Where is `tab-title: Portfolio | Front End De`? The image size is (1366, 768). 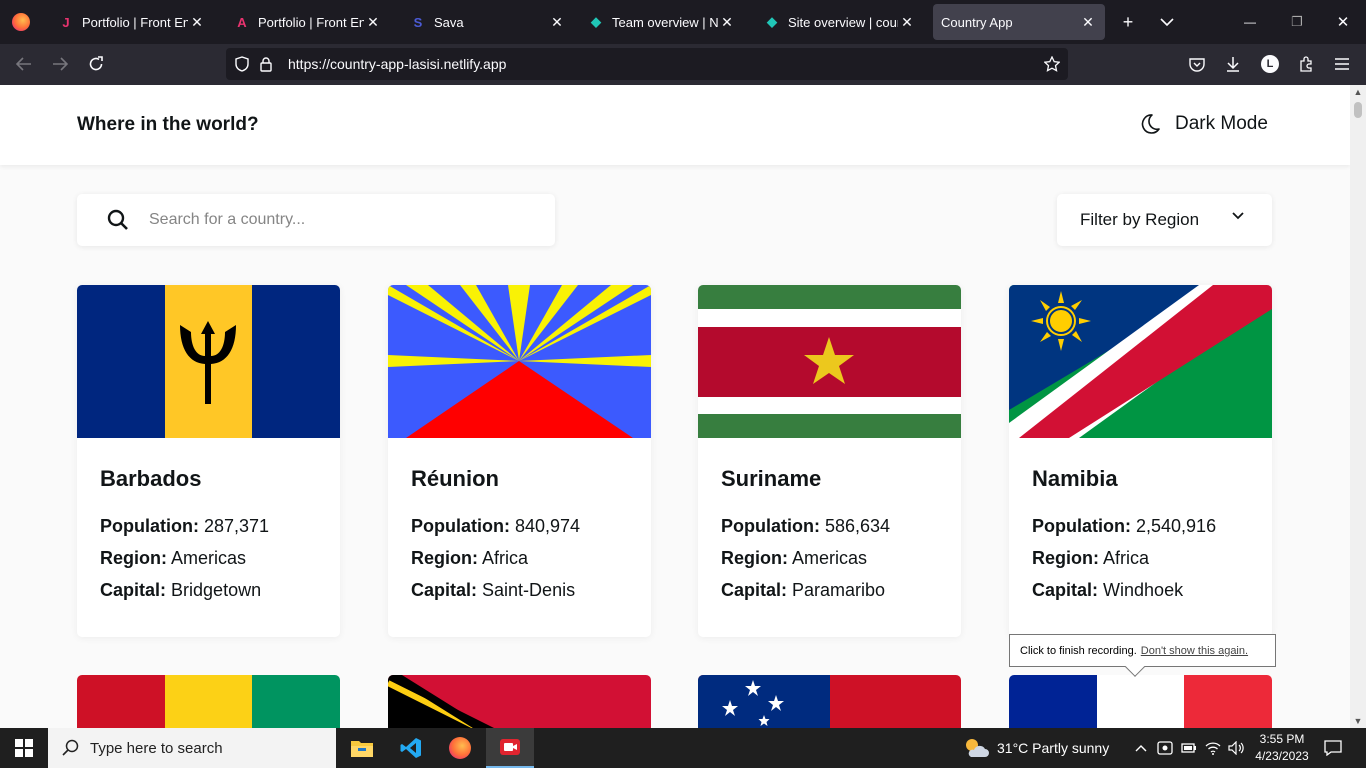
tab-title: Portfolio | Front End De is located at coordinates (135, 22).